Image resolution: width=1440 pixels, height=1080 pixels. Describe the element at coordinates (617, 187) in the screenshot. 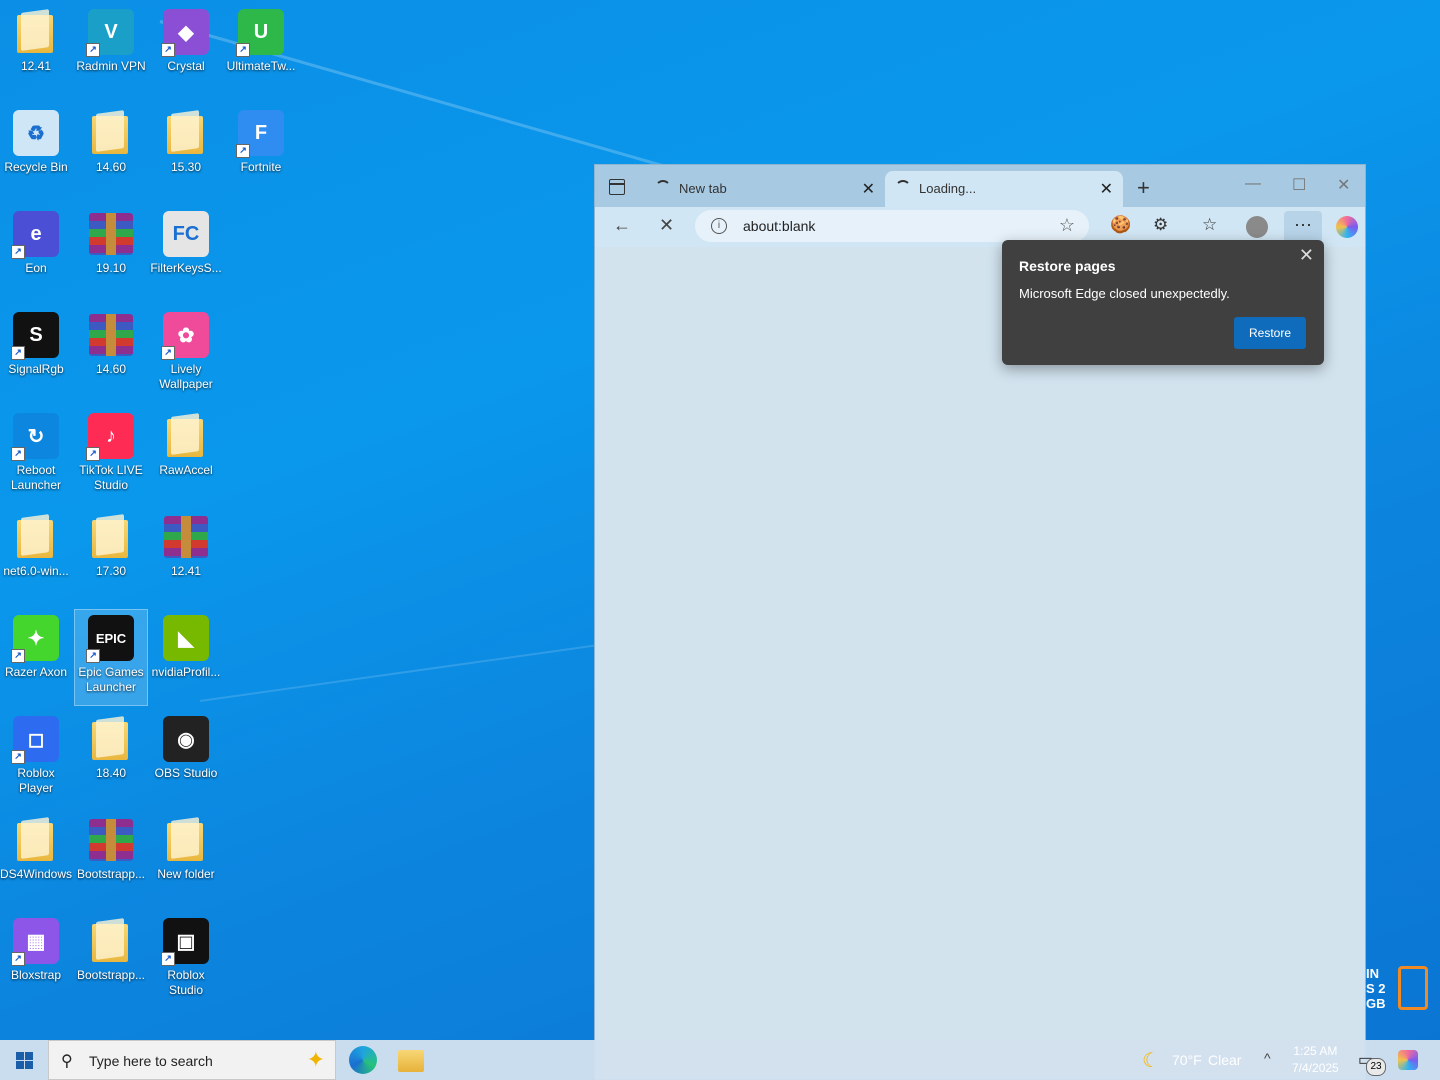

I see `tab-actions-icon` at that location.